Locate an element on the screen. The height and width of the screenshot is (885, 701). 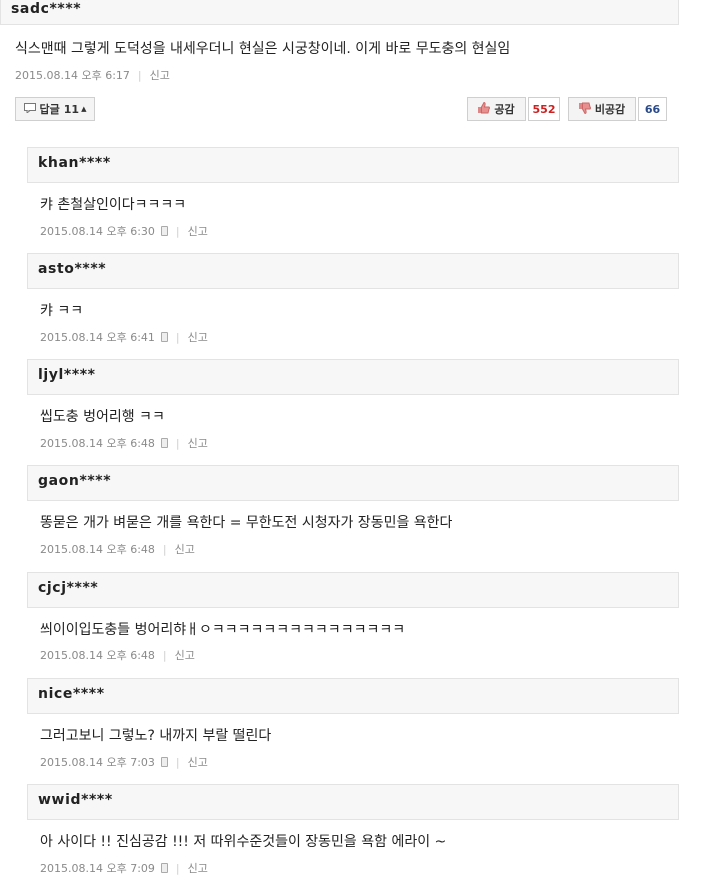
comment-meta: 2015.08.14 오후 6:17 | 신고 is located at coordinates (92, 75).